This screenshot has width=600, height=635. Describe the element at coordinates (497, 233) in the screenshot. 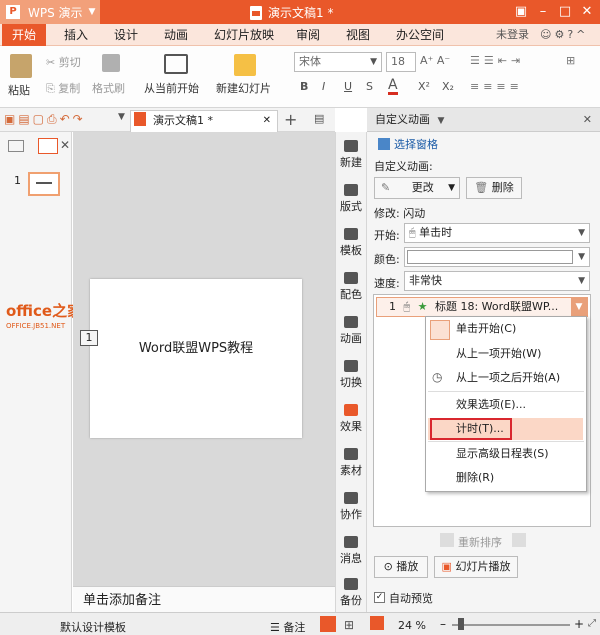

I see `start-select: 🖱 单击时 ▼` at that location.